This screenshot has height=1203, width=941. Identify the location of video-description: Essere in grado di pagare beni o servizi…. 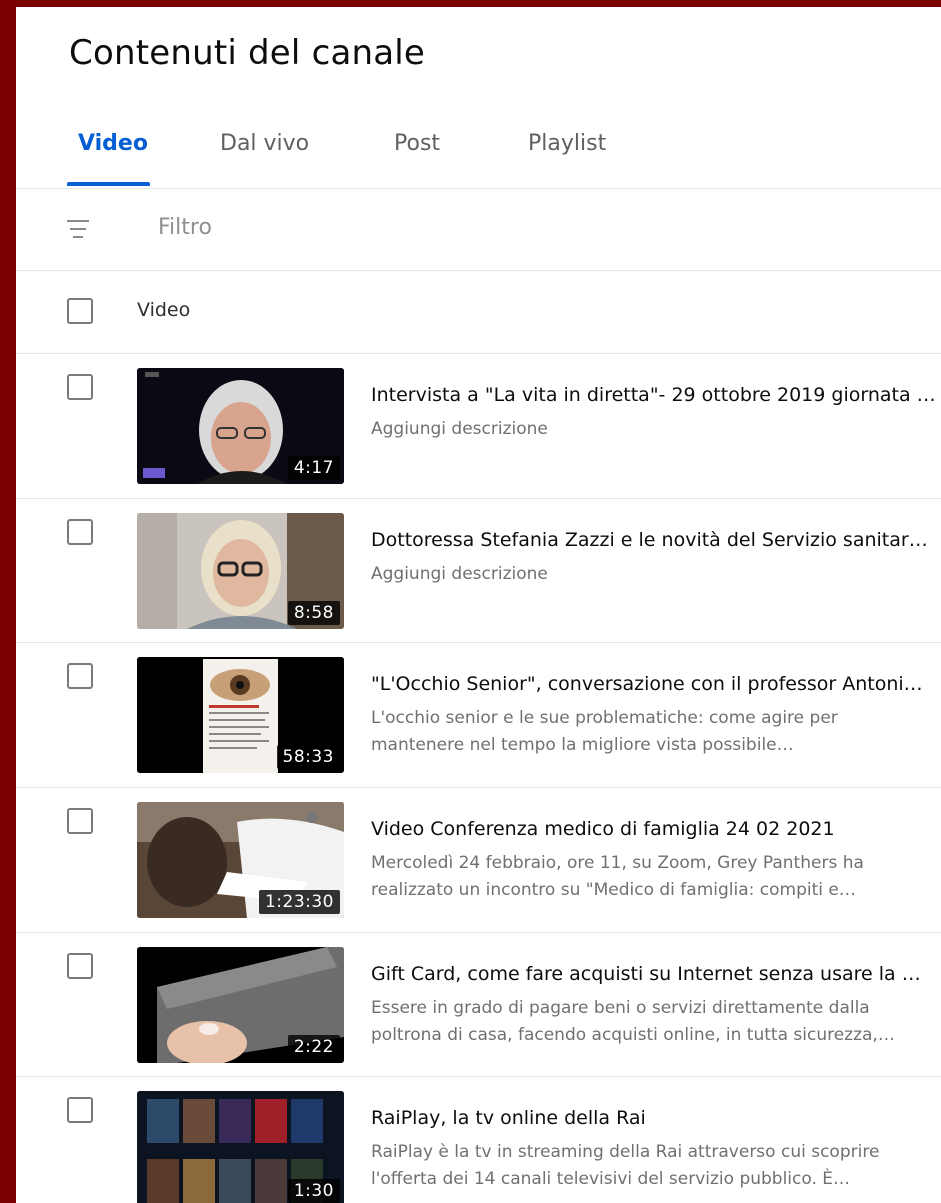
(653, 1022).